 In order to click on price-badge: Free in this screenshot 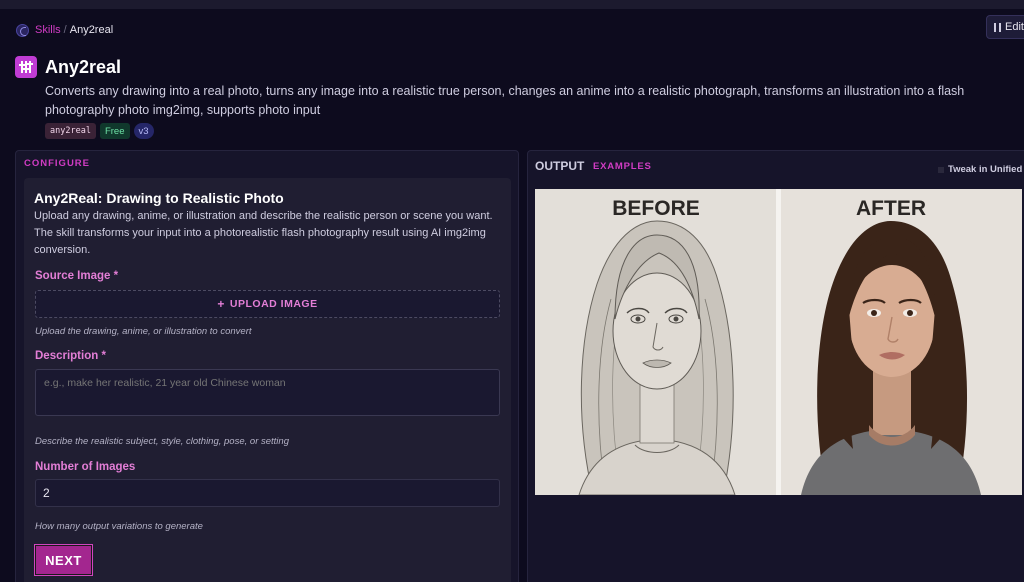, I will do `click(114, 131)`.